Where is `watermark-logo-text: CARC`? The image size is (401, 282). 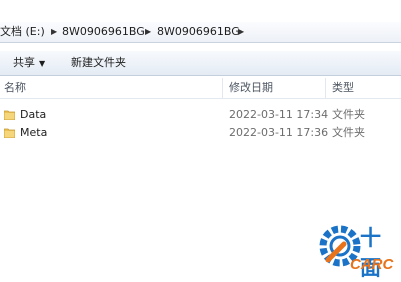
watermark-logo-text: CARC is located at coordinates (372, 264).